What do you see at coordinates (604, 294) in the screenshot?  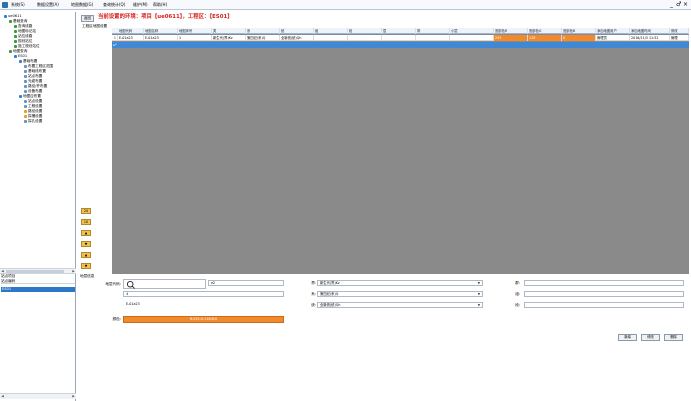 I see `formation-input` at bounding box center [604, 294].